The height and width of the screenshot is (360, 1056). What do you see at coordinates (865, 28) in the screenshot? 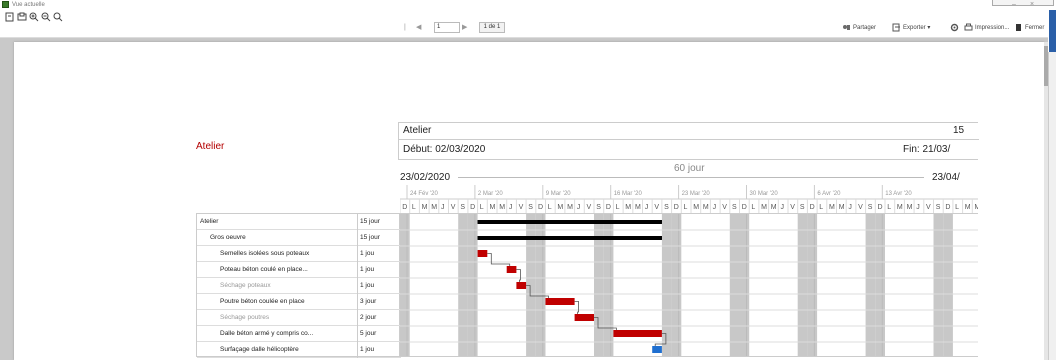
I see `share-label: Partager` at bounding box center [865, 28].